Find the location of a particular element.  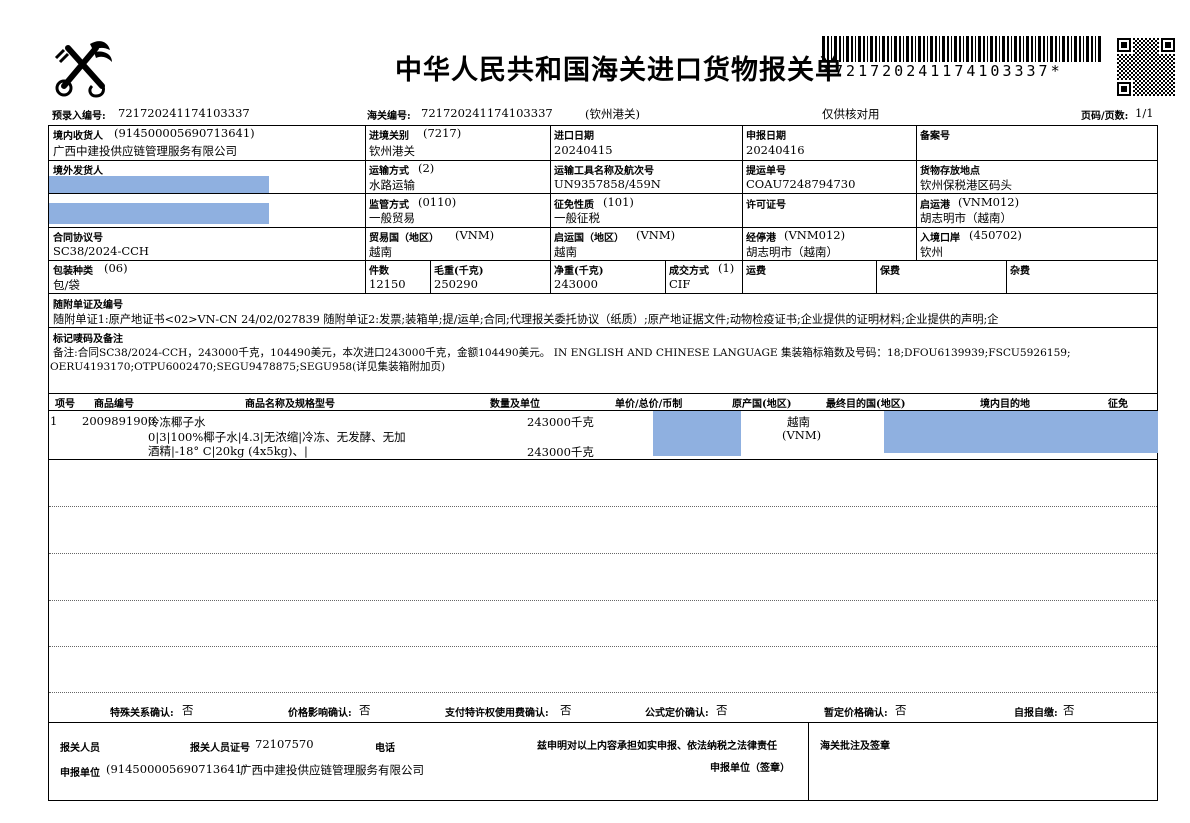

origin-country-code: (VNM) is located at coordinates (656, 235).